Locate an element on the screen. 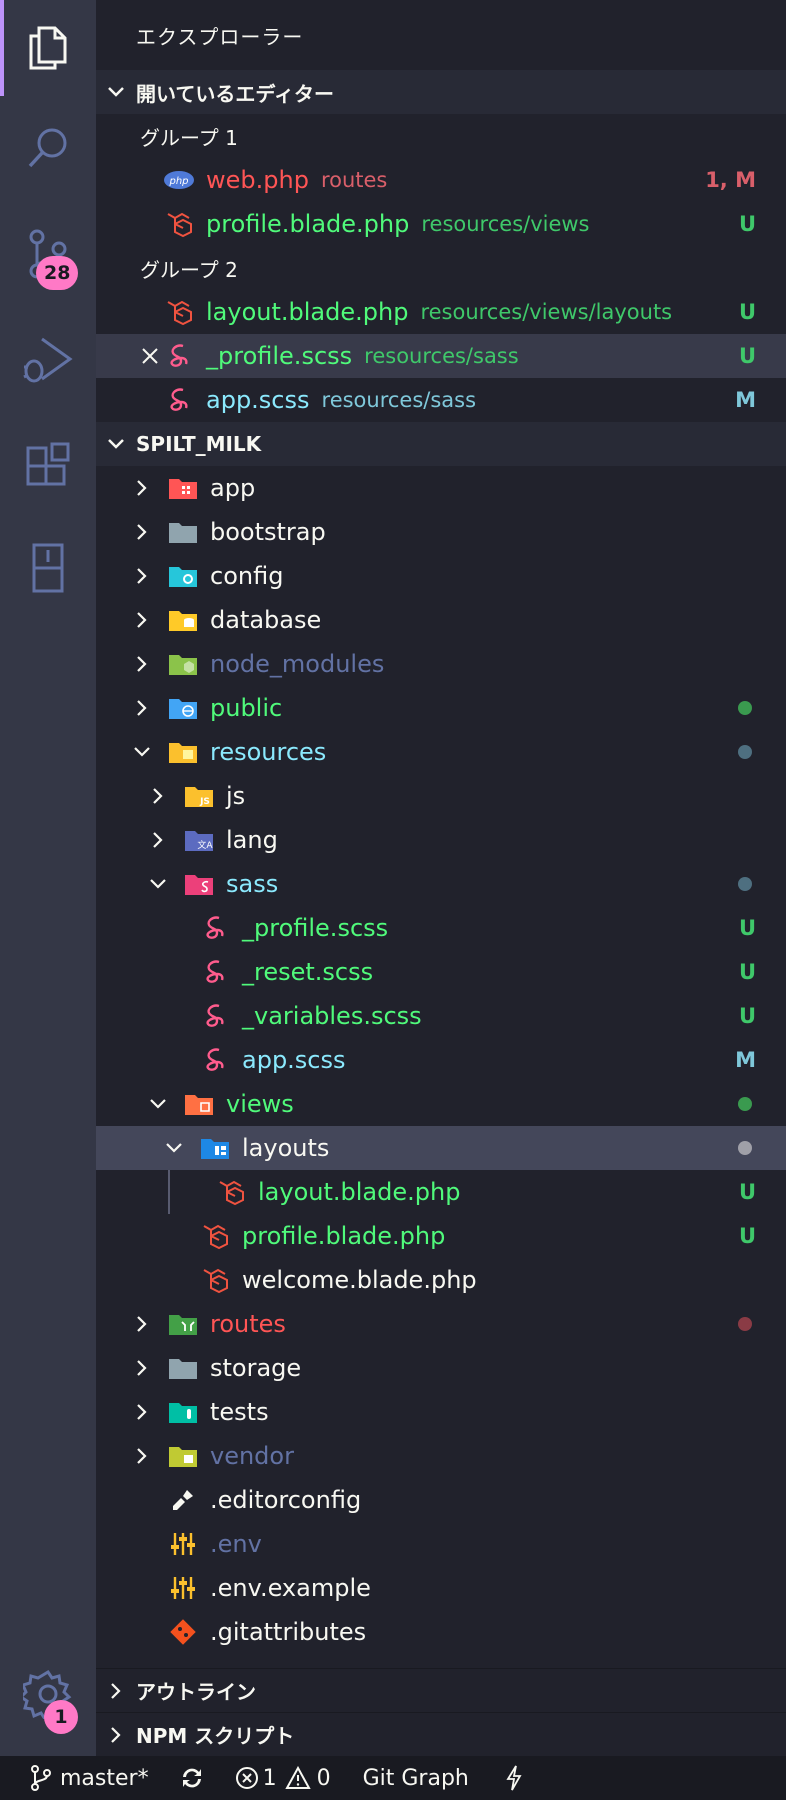 The height and width of the screenshot is (1800, 786). folder-sass-open-icon is located at coordinates (199, 884).